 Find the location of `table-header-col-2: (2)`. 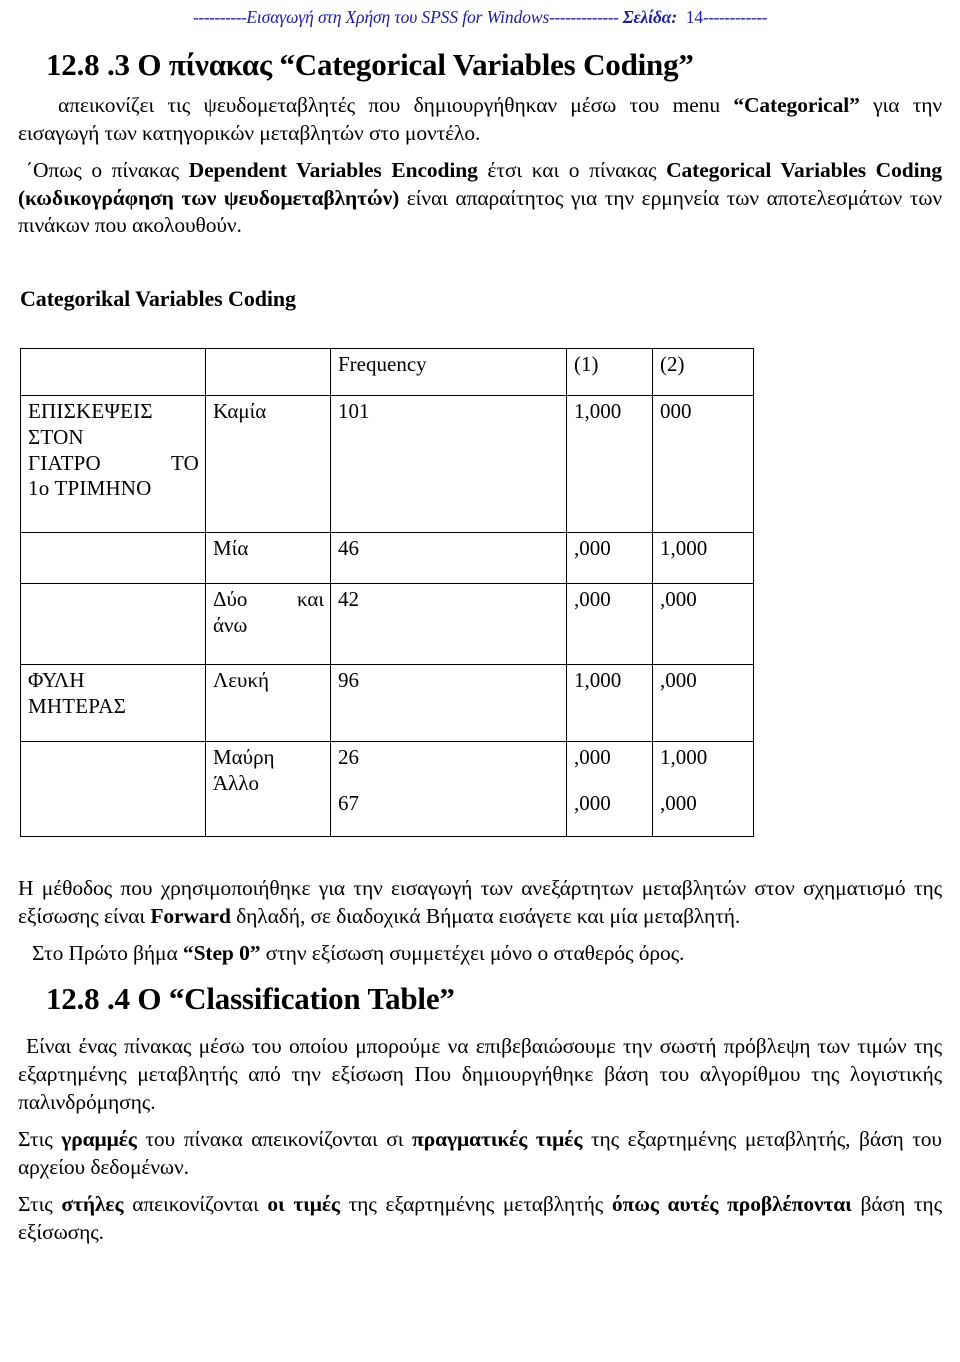

table-header-col-2: (2) is located at coordinates (703, 372).